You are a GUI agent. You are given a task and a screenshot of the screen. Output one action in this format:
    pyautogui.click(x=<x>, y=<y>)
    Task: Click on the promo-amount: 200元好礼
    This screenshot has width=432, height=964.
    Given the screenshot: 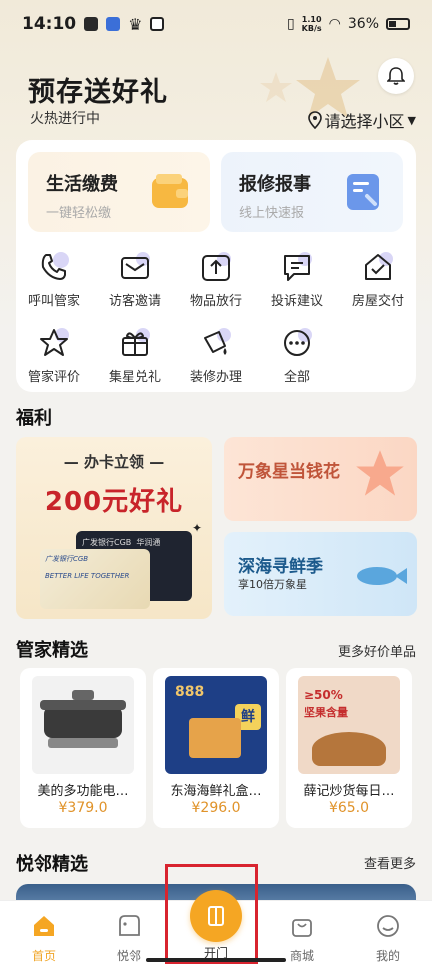 What is the action you would take?
    pyautogui.click(x=114, y=502)
    